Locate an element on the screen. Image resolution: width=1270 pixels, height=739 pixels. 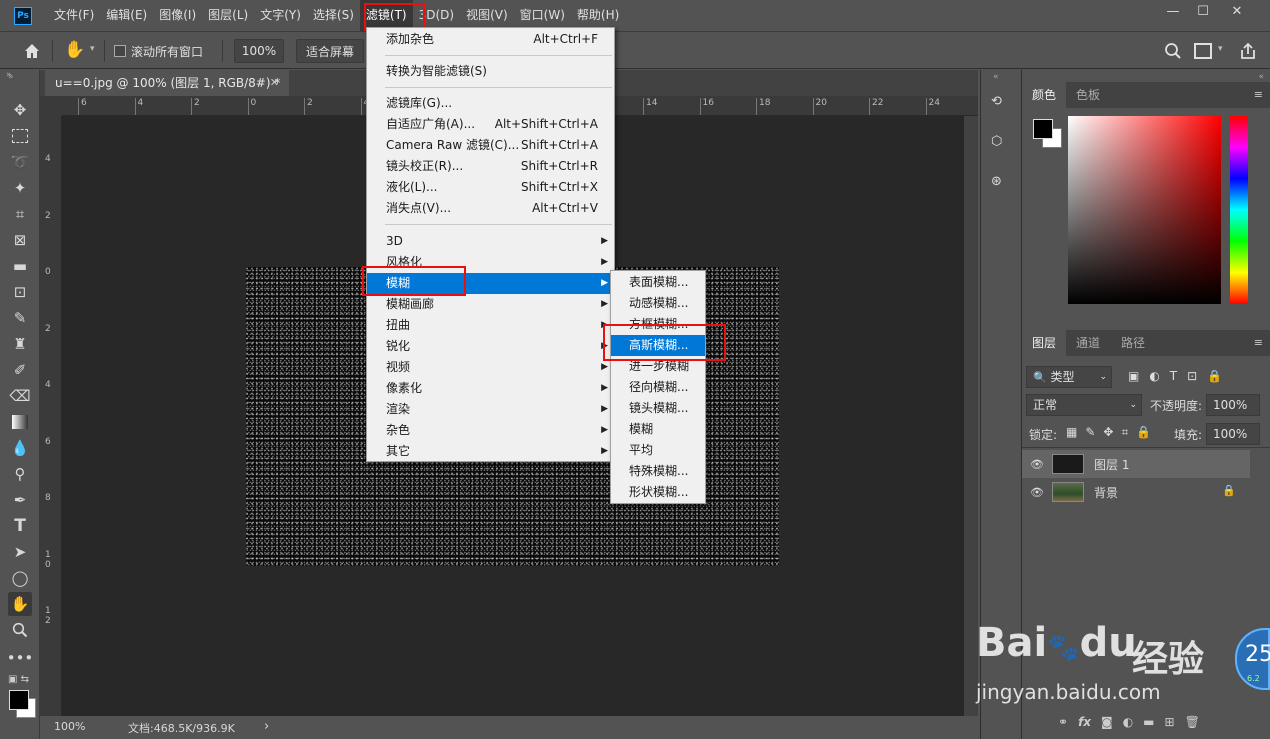
search-icon is located at coordinates (1173, 51).